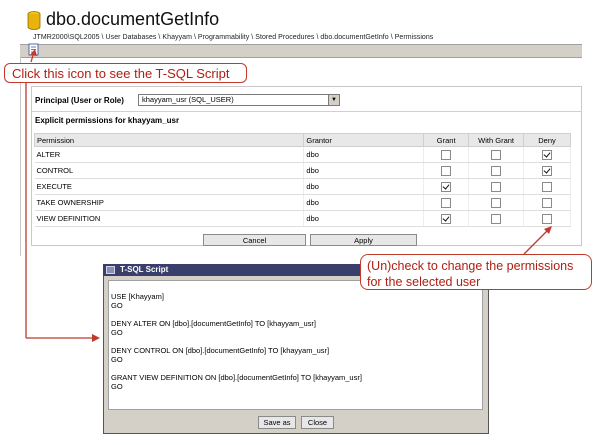  I want to click on column-header-with-grant: With Grant, so click(496, 140).